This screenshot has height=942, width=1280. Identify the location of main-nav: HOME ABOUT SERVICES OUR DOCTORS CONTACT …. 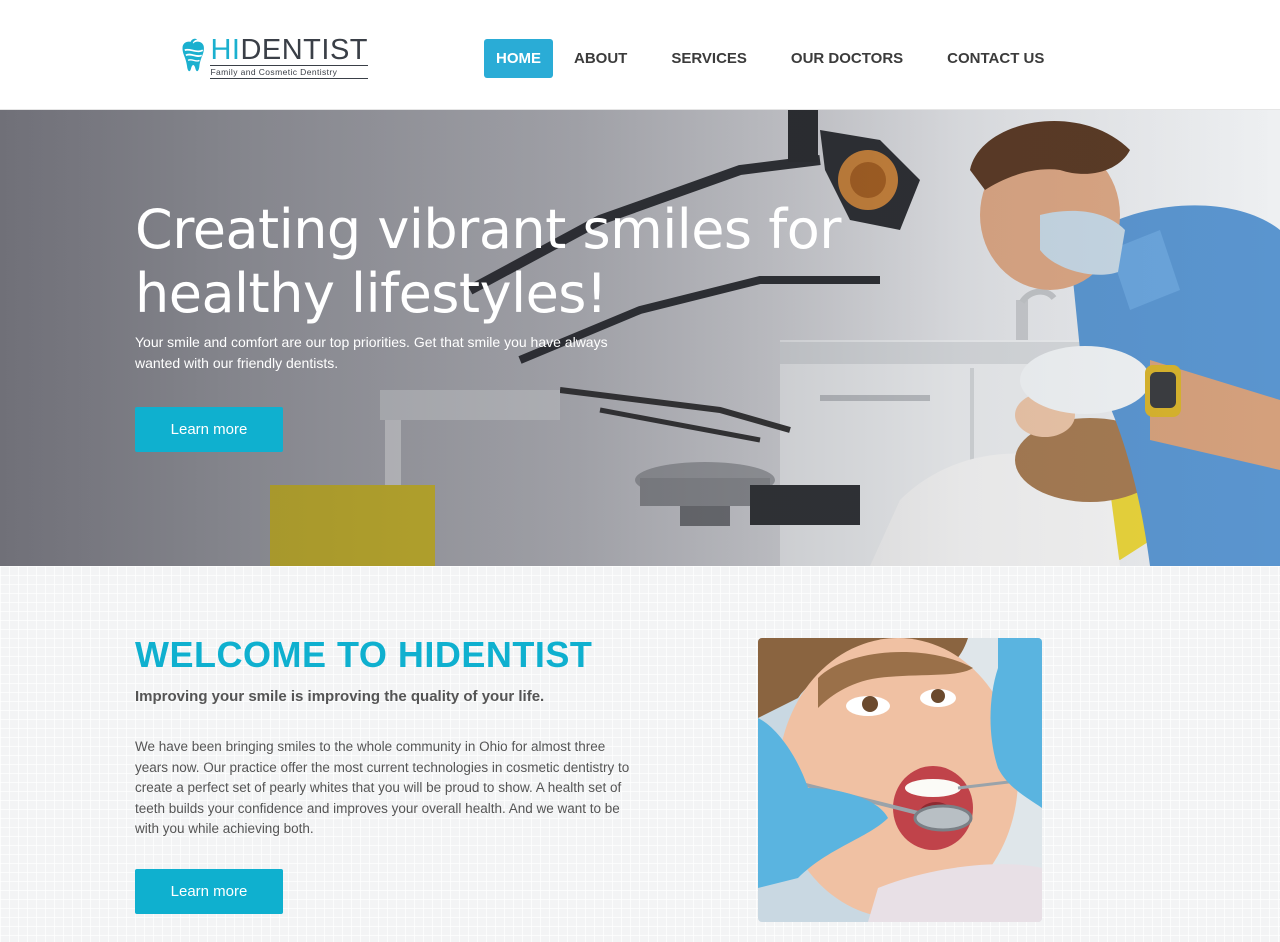
(780, 58).